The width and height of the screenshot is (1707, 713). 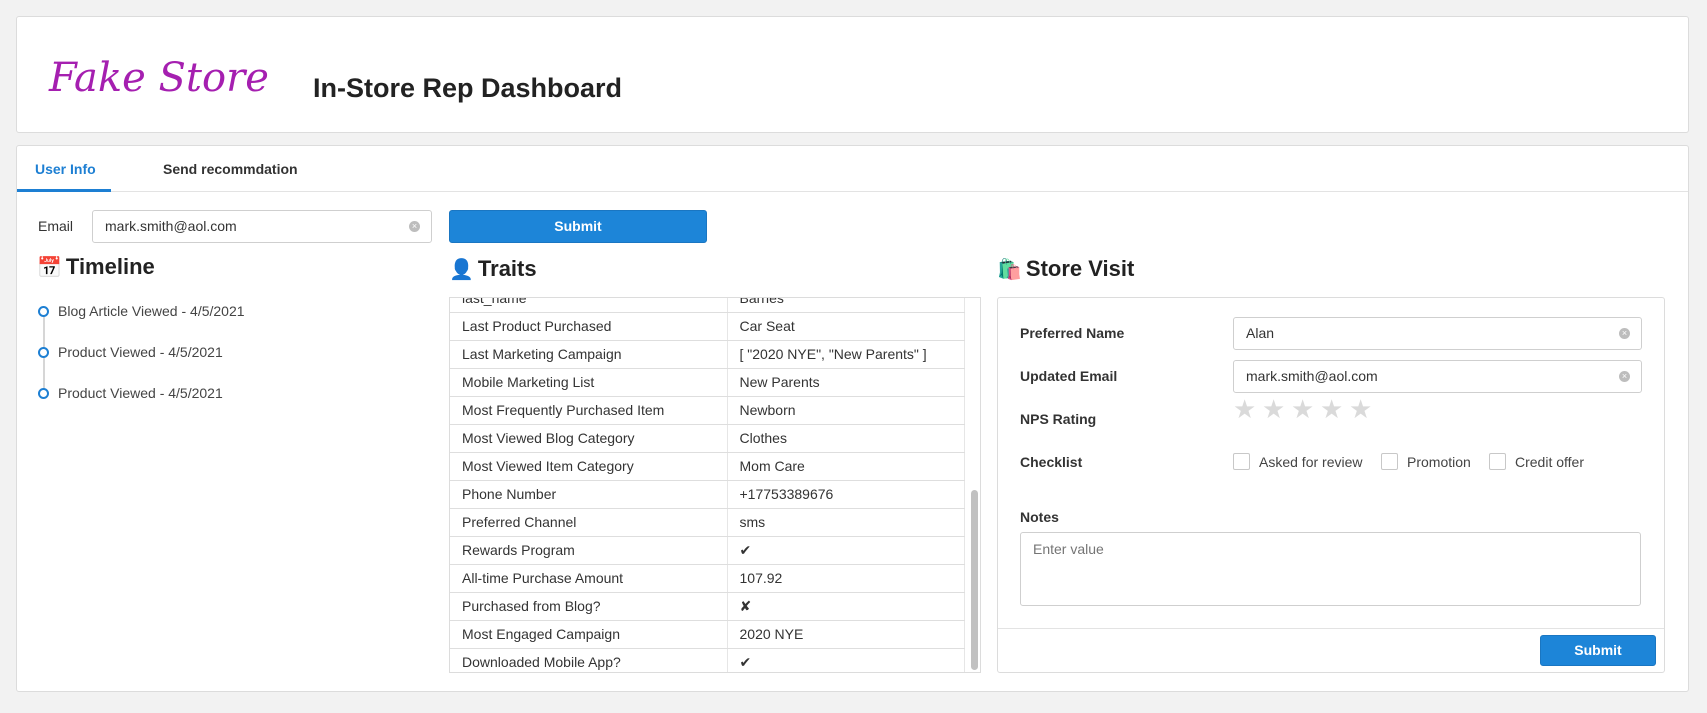 I want to click on traits-title-text: Traits, so click(x=507, y=268).